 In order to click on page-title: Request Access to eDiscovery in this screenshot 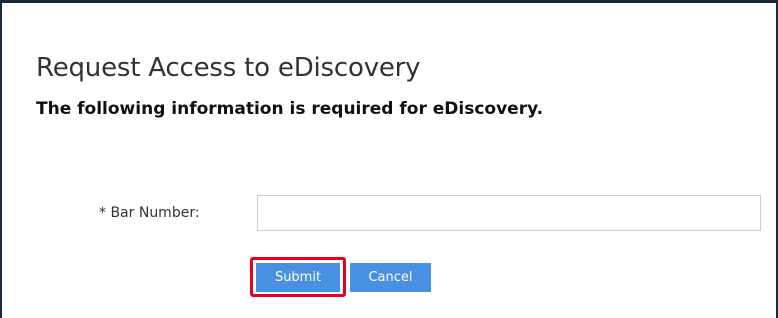, I will do `click(228, 68)`.